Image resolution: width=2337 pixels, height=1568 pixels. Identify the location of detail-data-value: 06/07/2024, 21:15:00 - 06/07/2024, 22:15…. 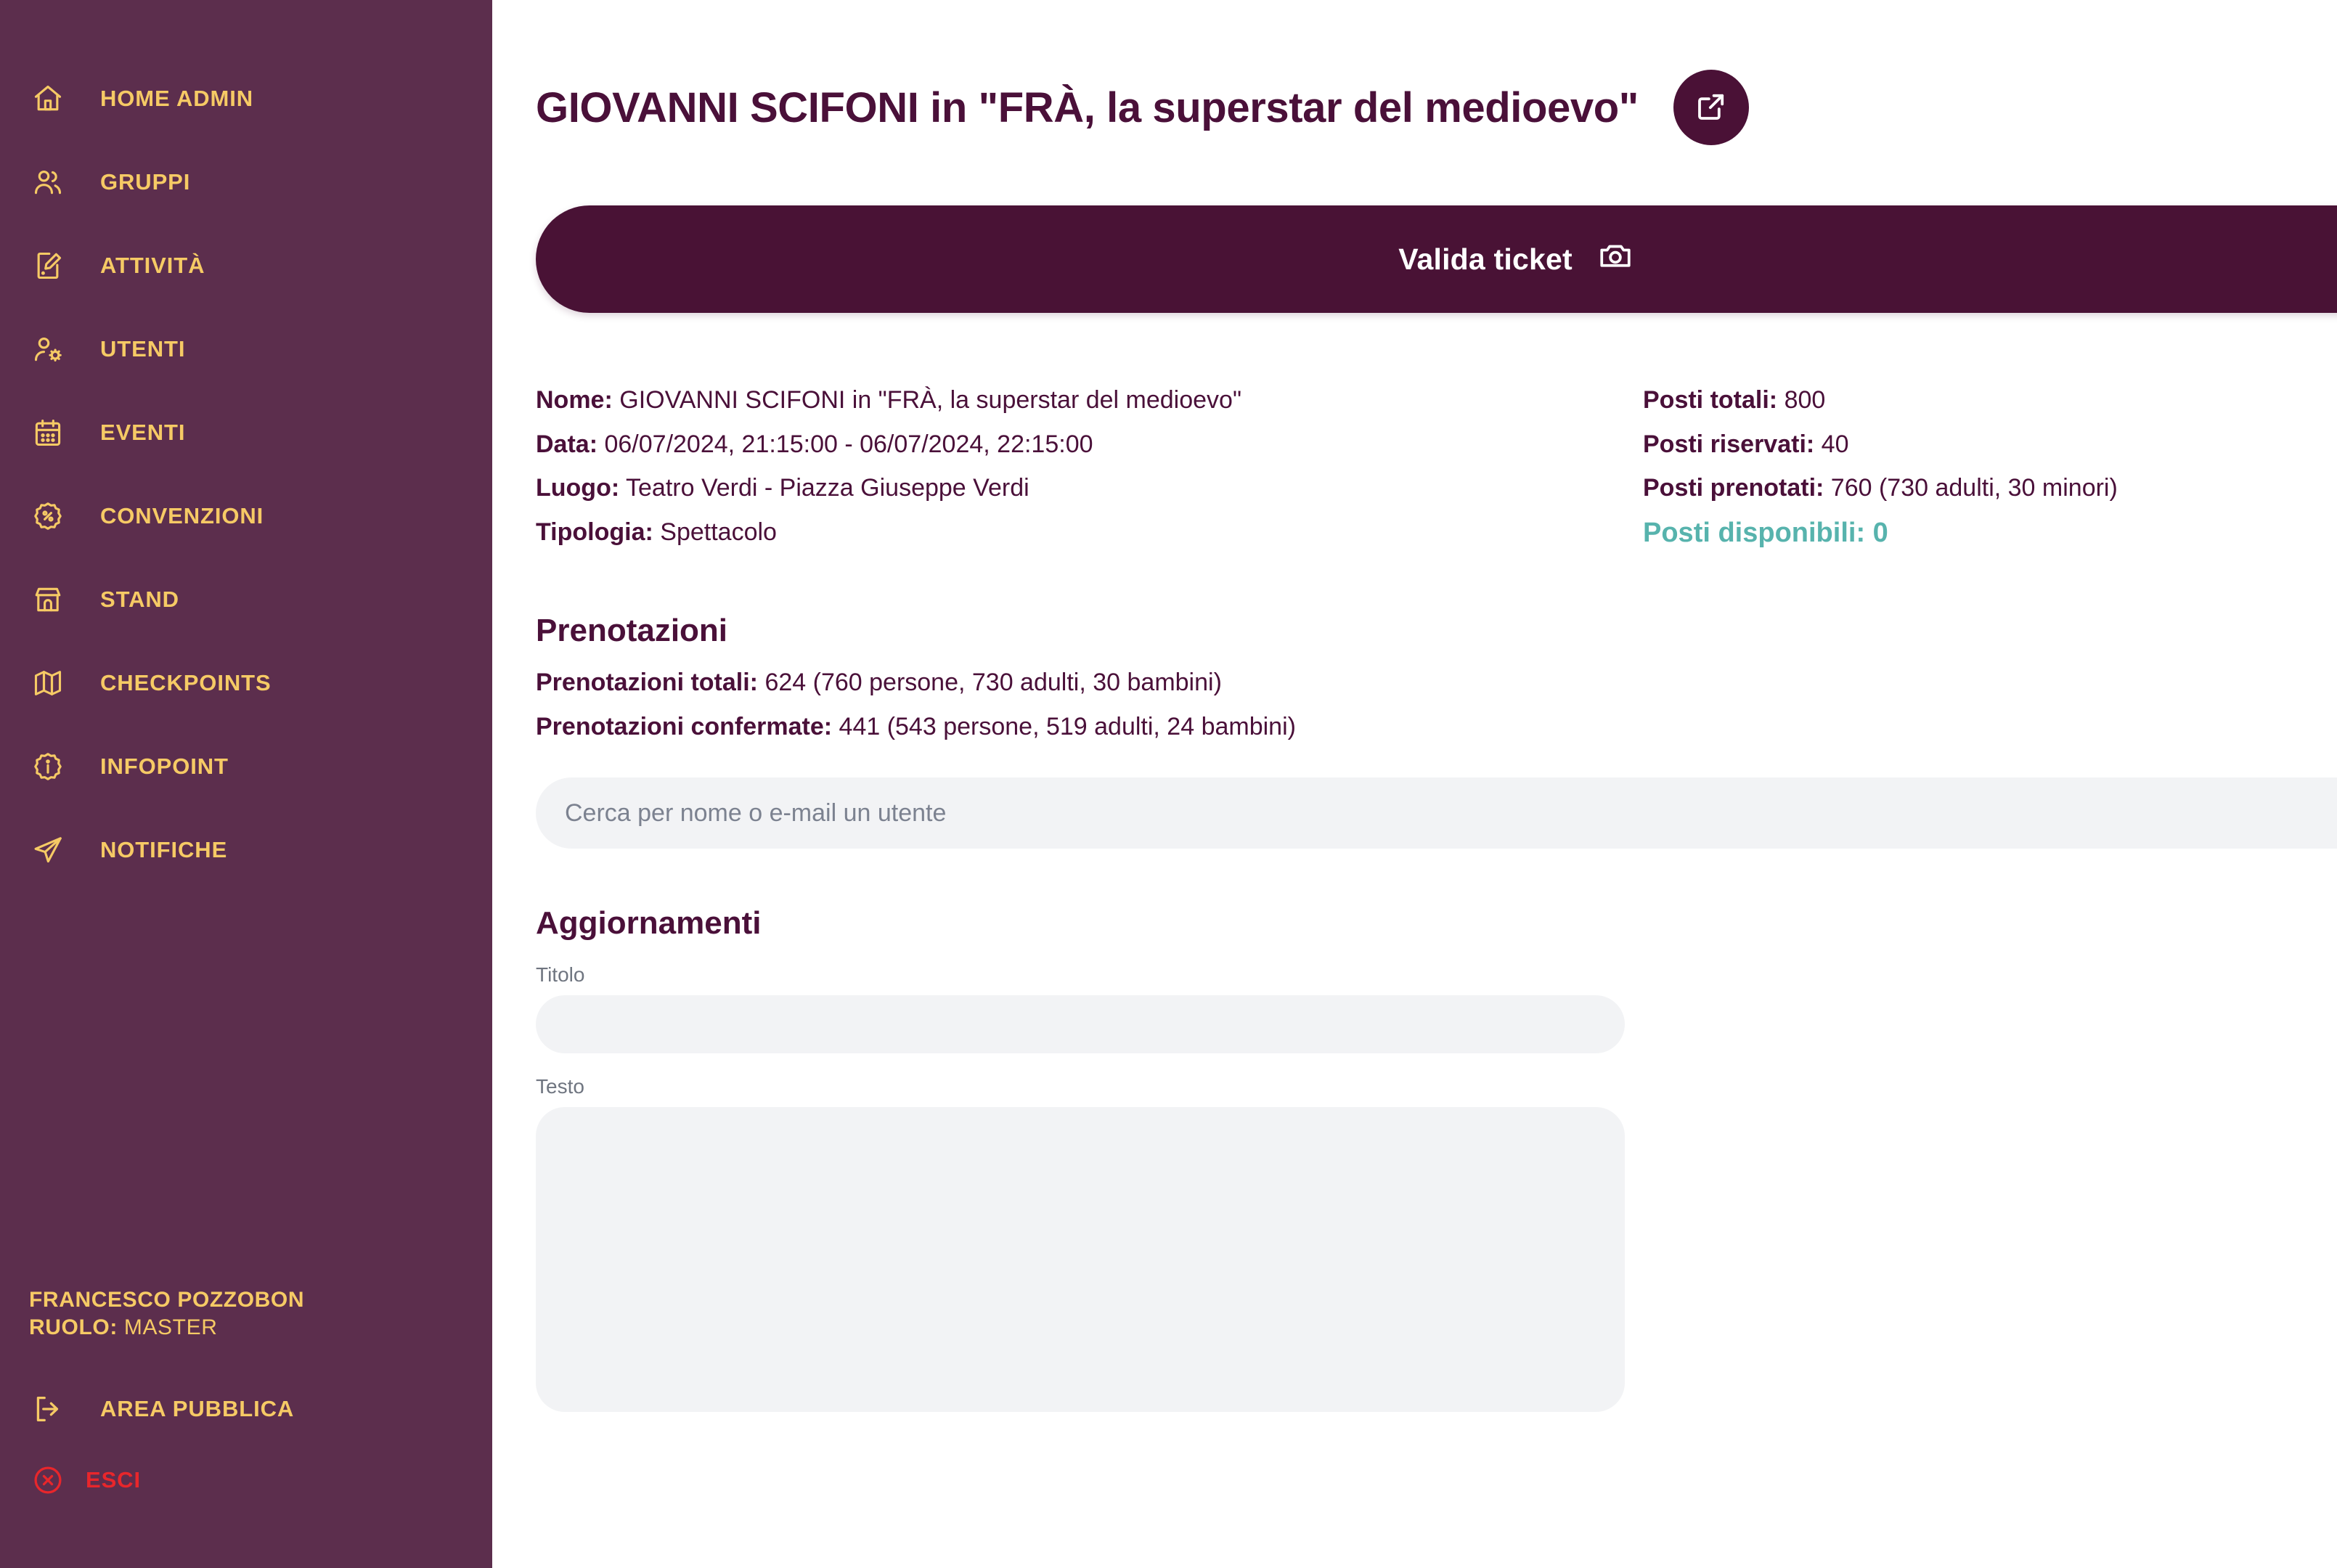
(848, 444).